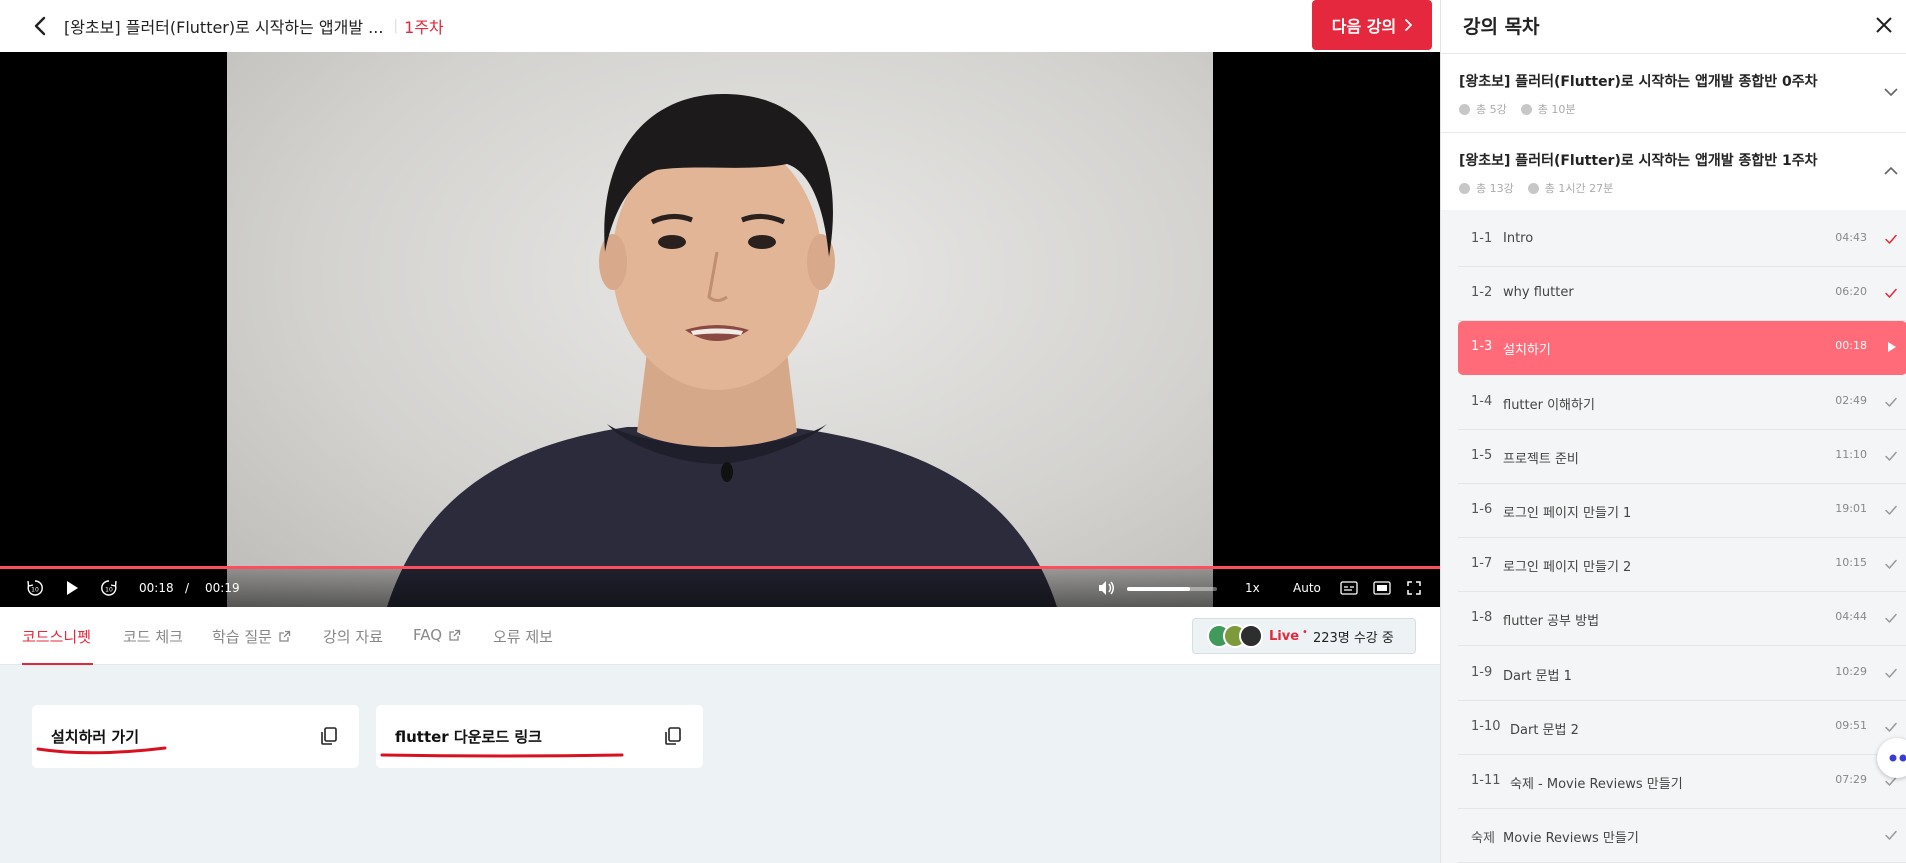 The image size is (1906, 863). What do you see at coordinates (1682, 348) in the screenshot?
I see `lesson-row: 1-3 설치하기 00:18` at bounding box center [1682, 348].